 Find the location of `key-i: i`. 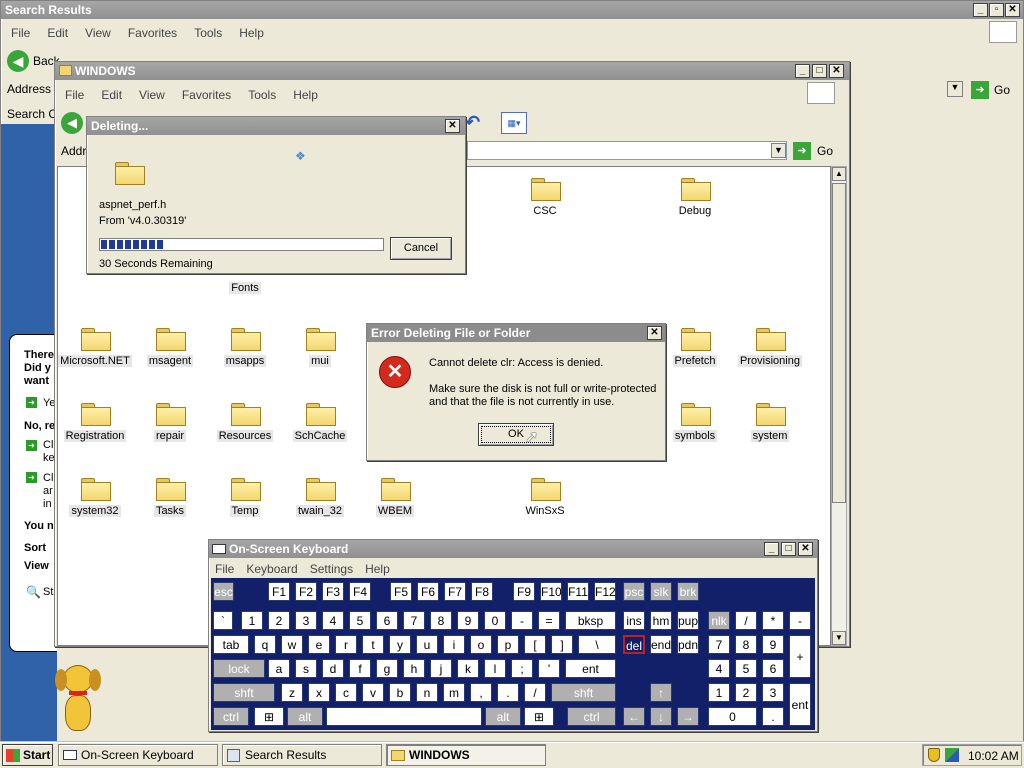

key-i: i is located at coordinates (454, 644).